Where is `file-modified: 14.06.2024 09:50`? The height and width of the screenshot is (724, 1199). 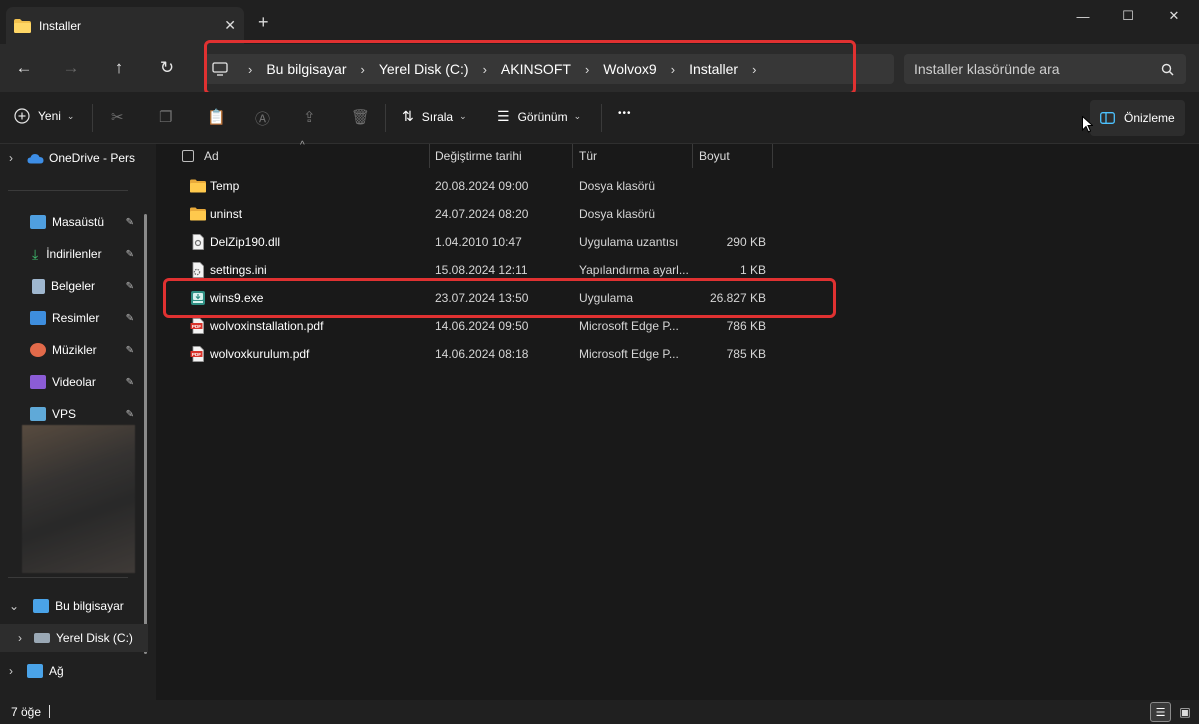 file-modified: 14.06.2024 09:50 is located at coordinates (482, 326).